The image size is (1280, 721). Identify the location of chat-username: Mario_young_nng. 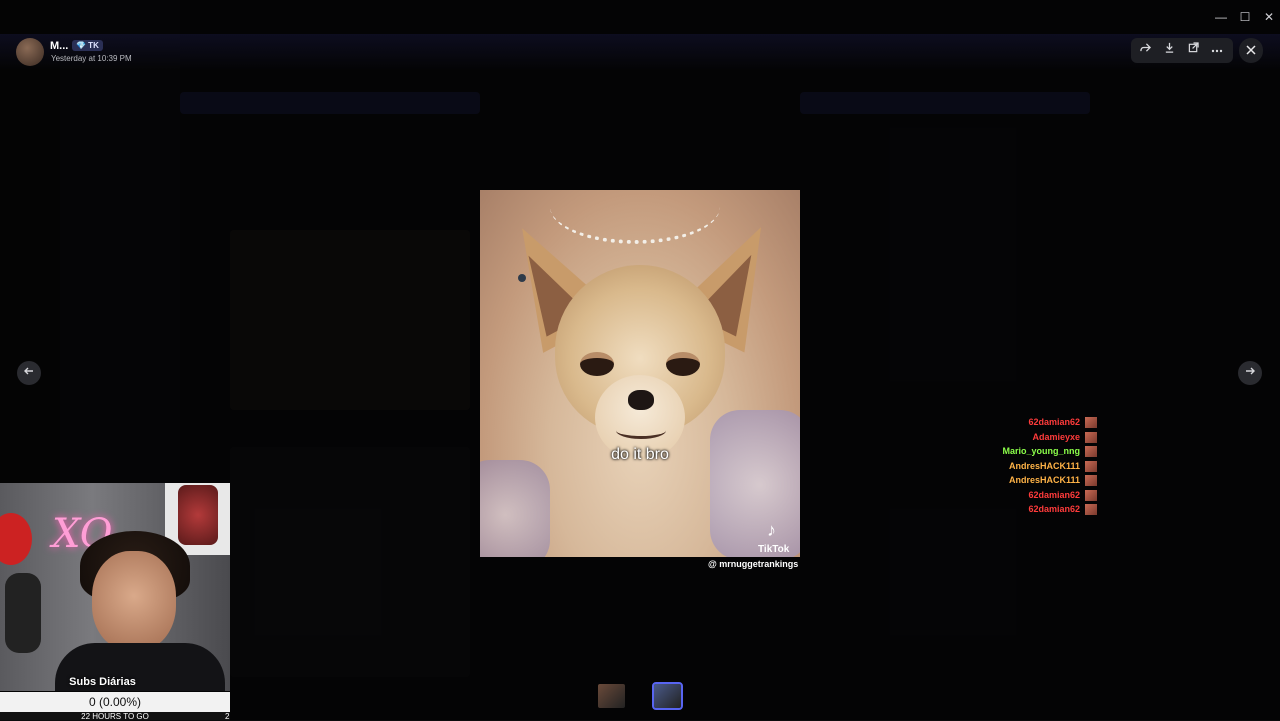
(1041, 451).